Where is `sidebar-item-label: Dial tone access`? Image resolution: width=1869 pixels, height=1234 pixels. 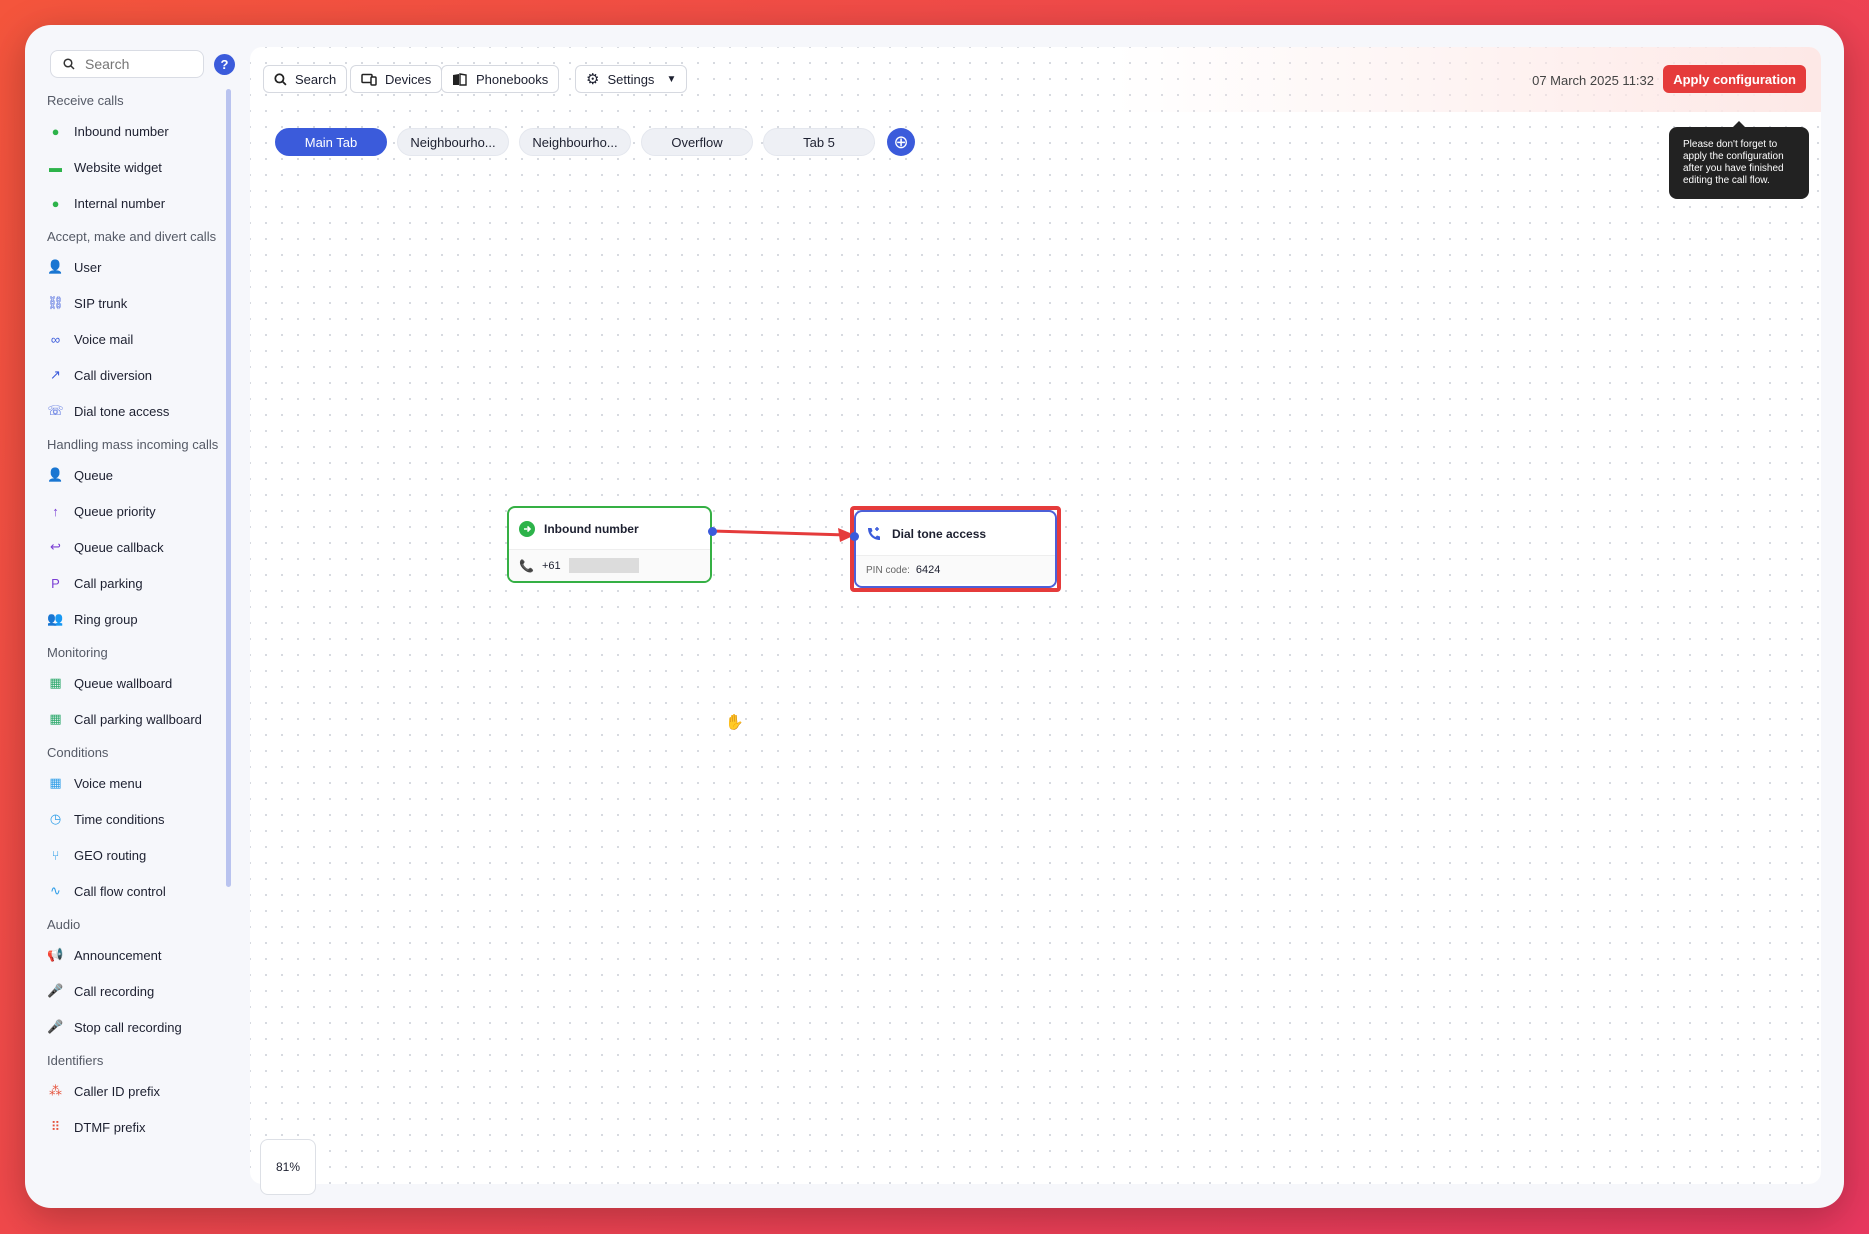
sidebar-item-label: Dial tone access is located at coordinates (122, 411).